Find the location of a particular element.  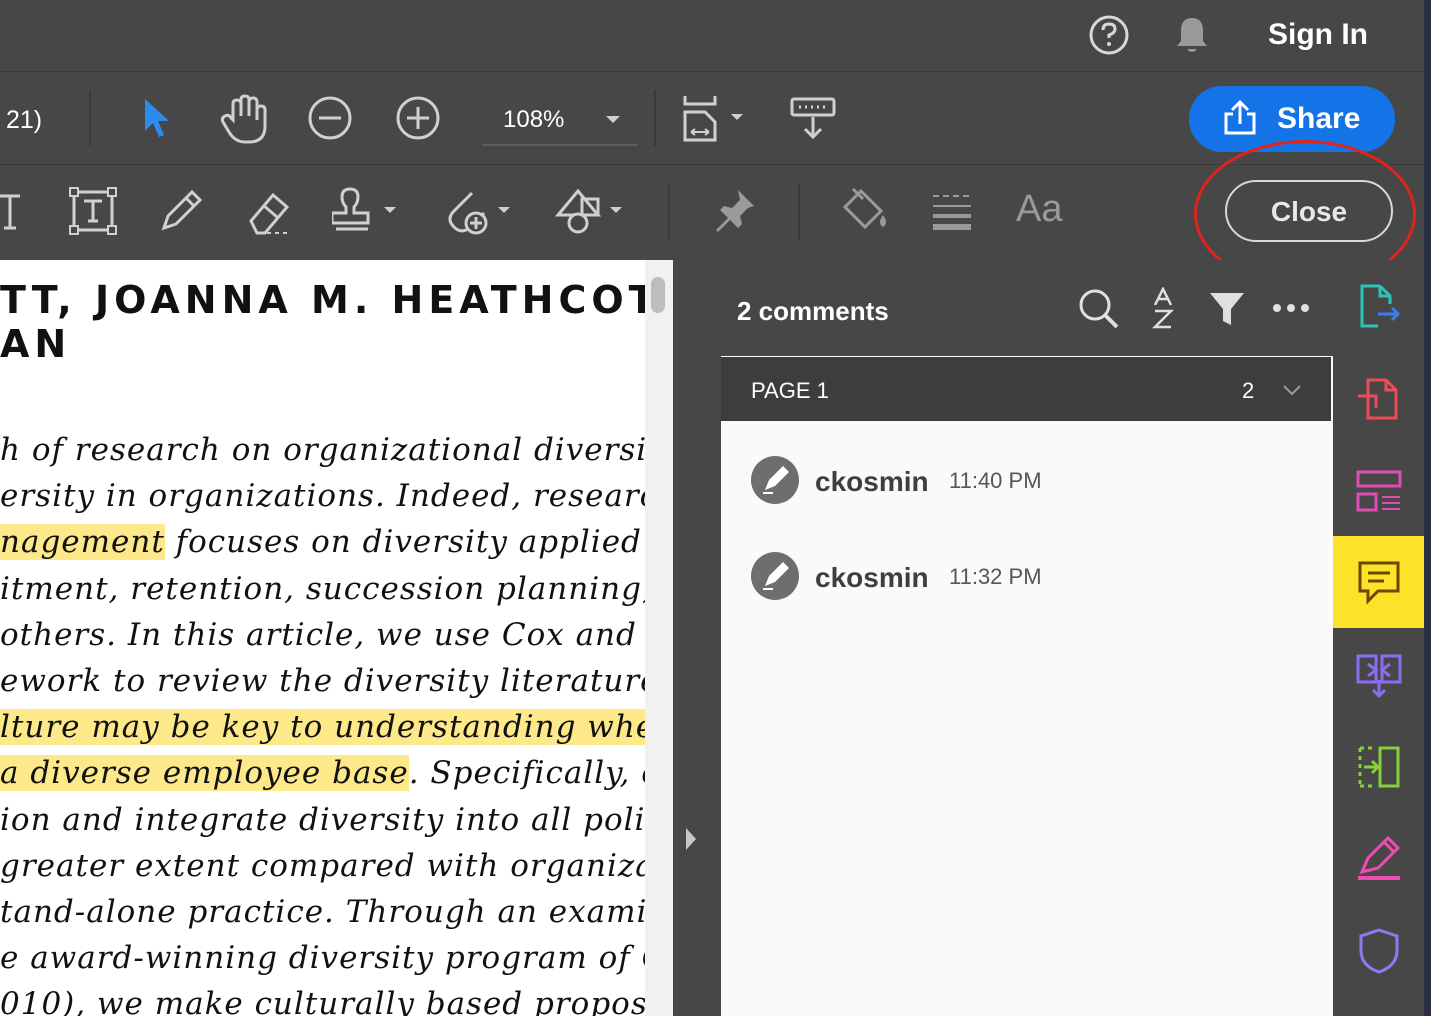

close-button: Close is located at coordinates (1309, 211).